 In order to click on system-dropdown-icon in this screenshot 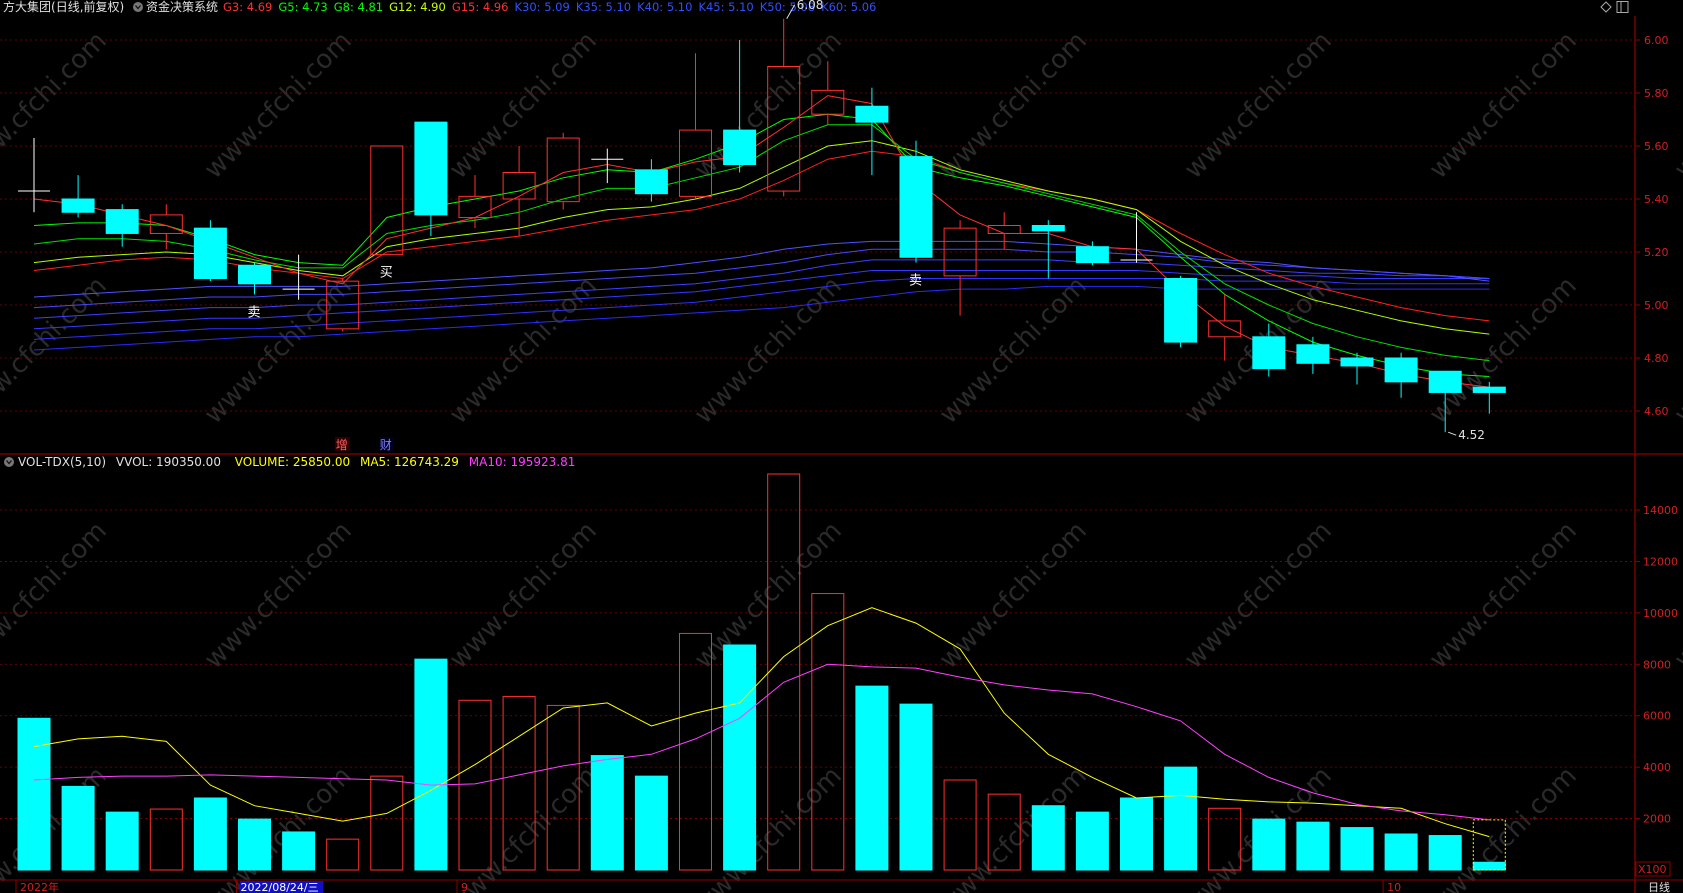, I will do `click(138, 7)`.